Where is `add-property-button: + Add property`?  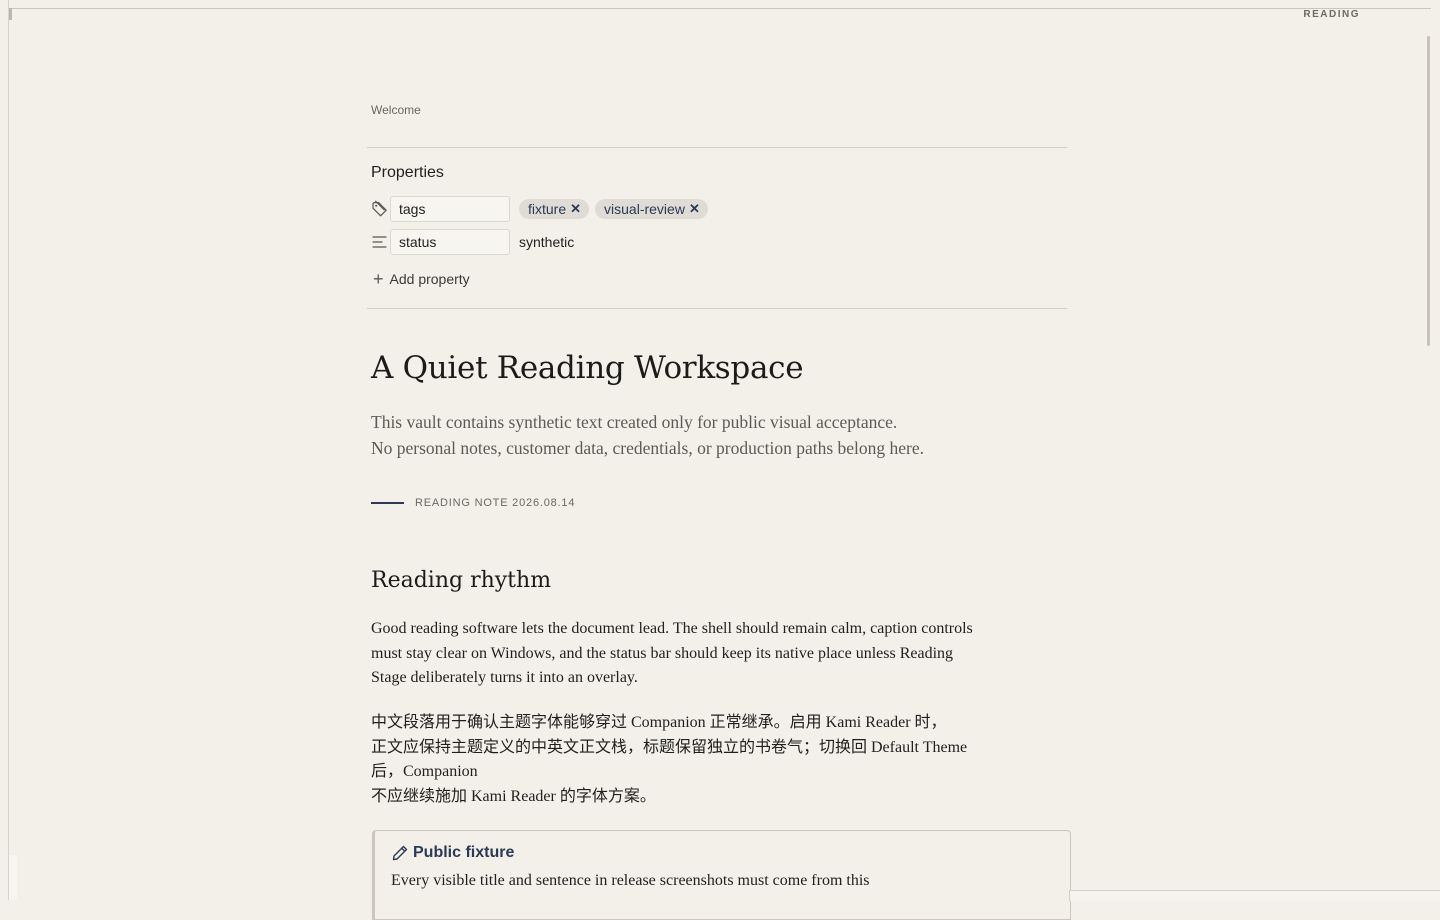
add-property-button: + Add property is located at coordinates (421, 279).